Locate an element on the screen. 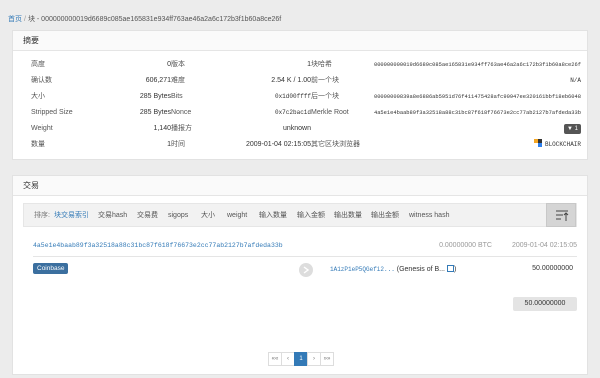 The image size is (600, 378). blockchair-logo-icon is located at coordinates (537, 142).